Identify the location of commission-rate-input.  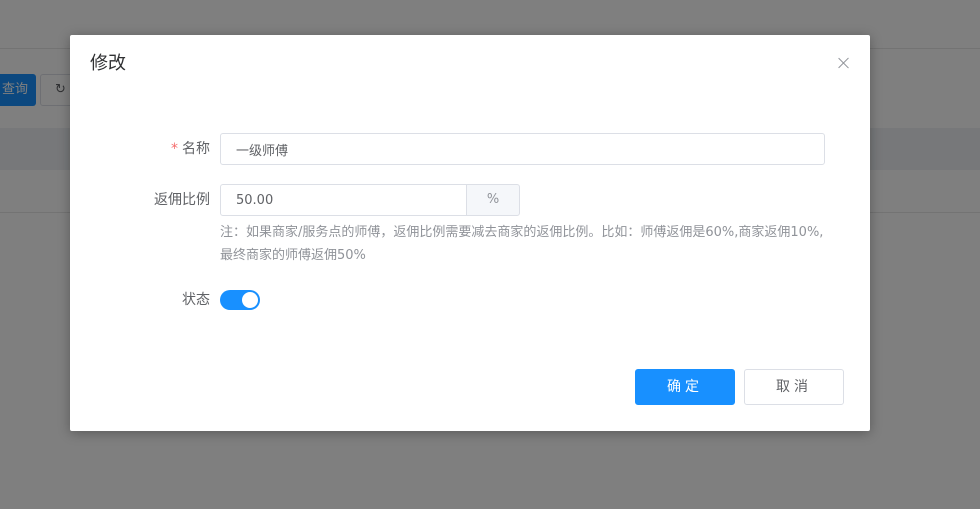
(343, 200).